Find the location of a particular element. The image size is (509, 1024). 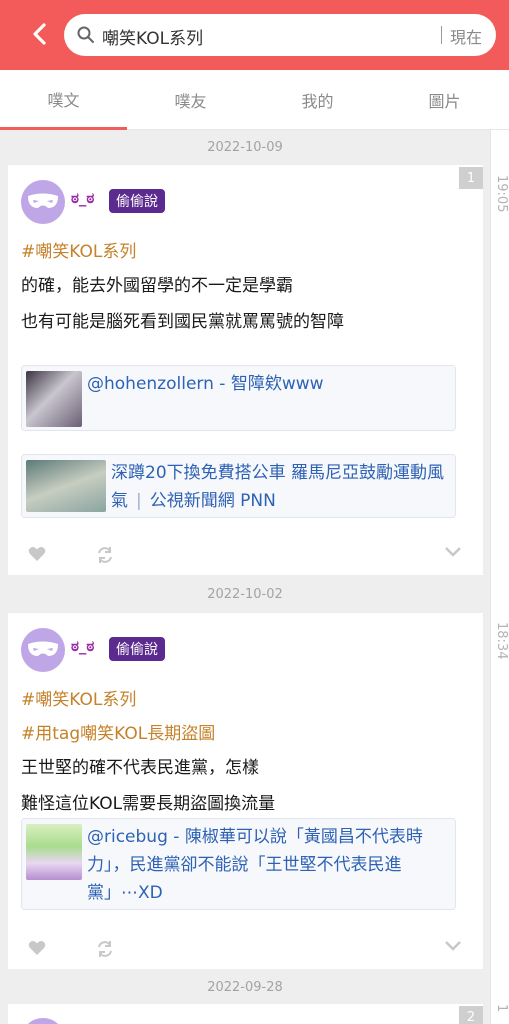

time-label: 18:34 is located at coordinates (501, 641).